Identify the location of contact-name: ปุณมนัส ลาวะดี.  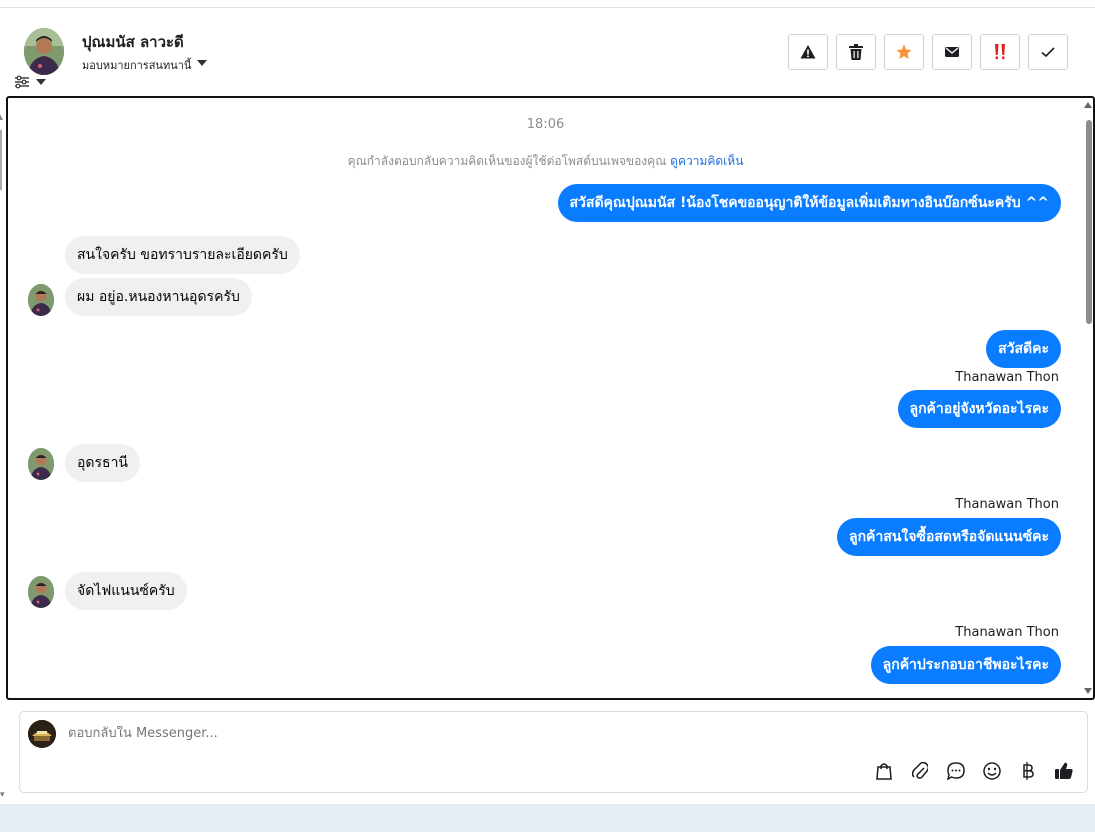
(133, 42).